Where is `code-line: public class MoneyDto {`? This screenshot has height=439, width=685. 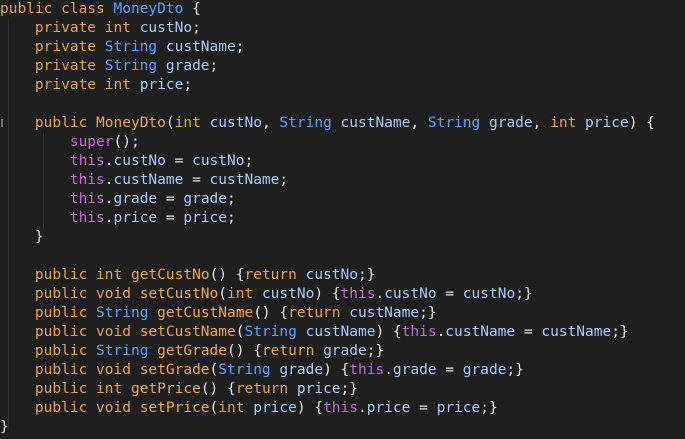 code-line: public class MoneyDto { is located at coordinates (342, 9).